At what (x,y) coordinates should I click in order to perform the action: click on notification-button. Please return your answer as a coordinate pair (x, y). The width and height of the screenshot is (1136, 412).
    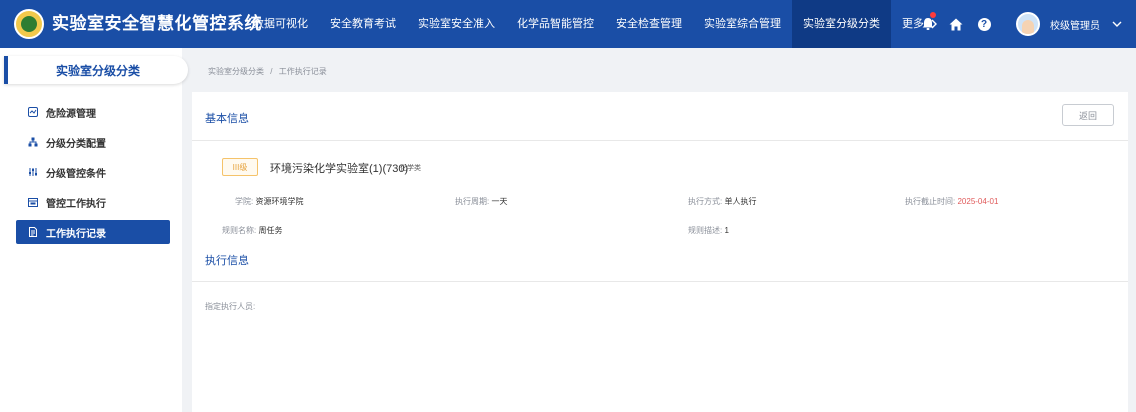
    Looking at the image, I should click on (928, 24).